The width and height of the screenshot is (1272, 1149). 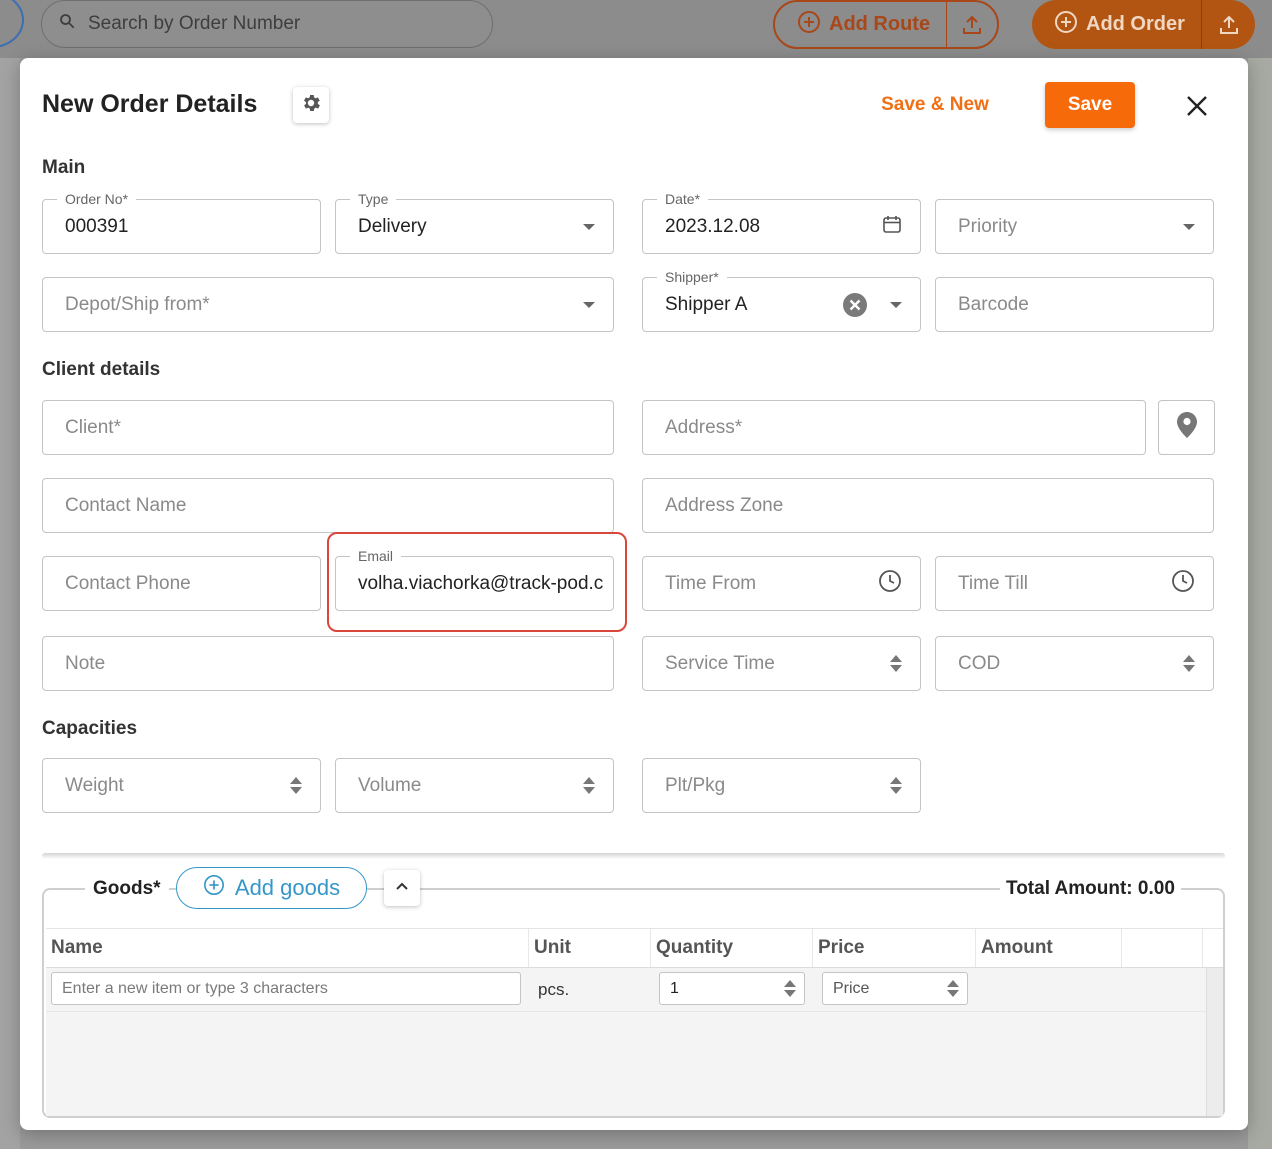 I want to click on goods-name-input: Enter a new item or type 3 characters, so click(x=286, y=988).